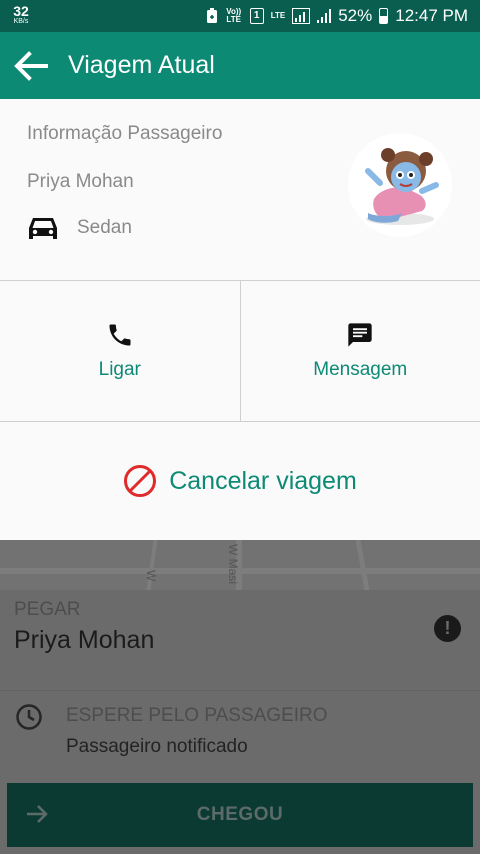 Image resolution: width=480 pixels, height=854 pixels. I want to click on sim-indicator: 1, so click(256, 16).